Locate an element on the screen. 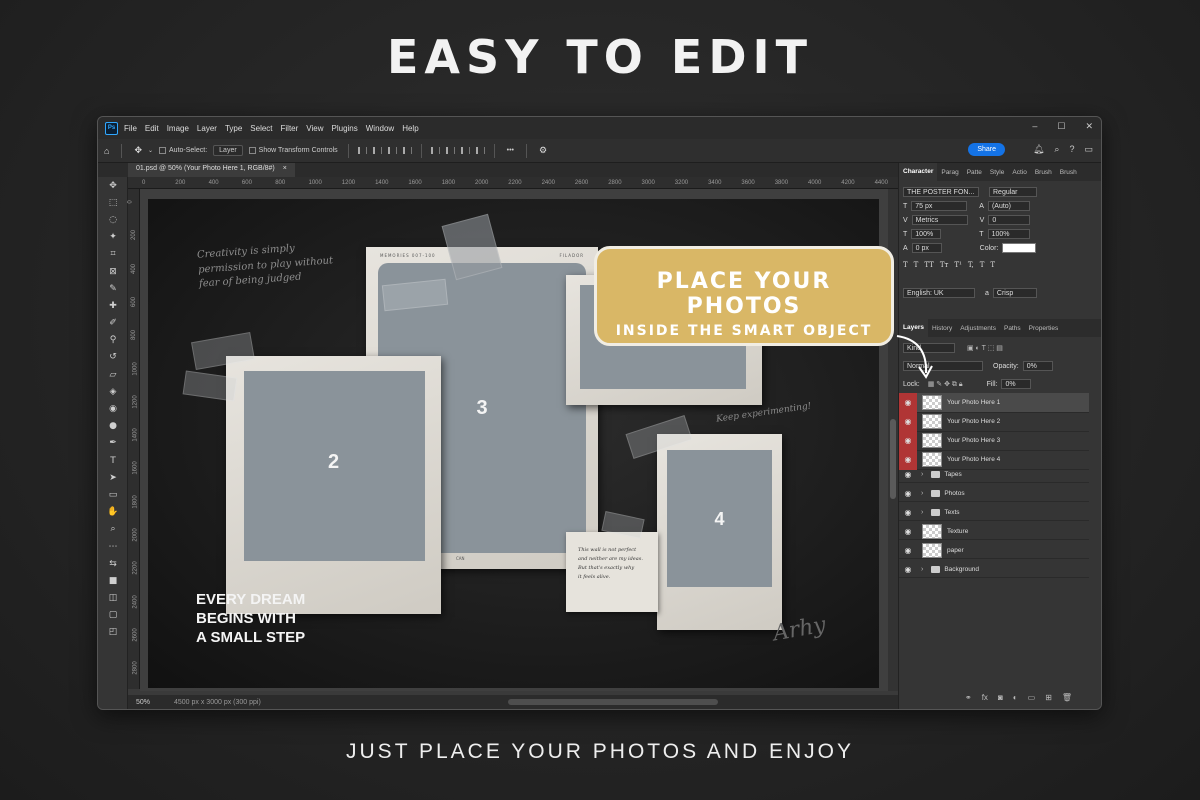 The image size is (1200, 800). tab-adjustments: Adjustments is located at coordinates (978, 328).